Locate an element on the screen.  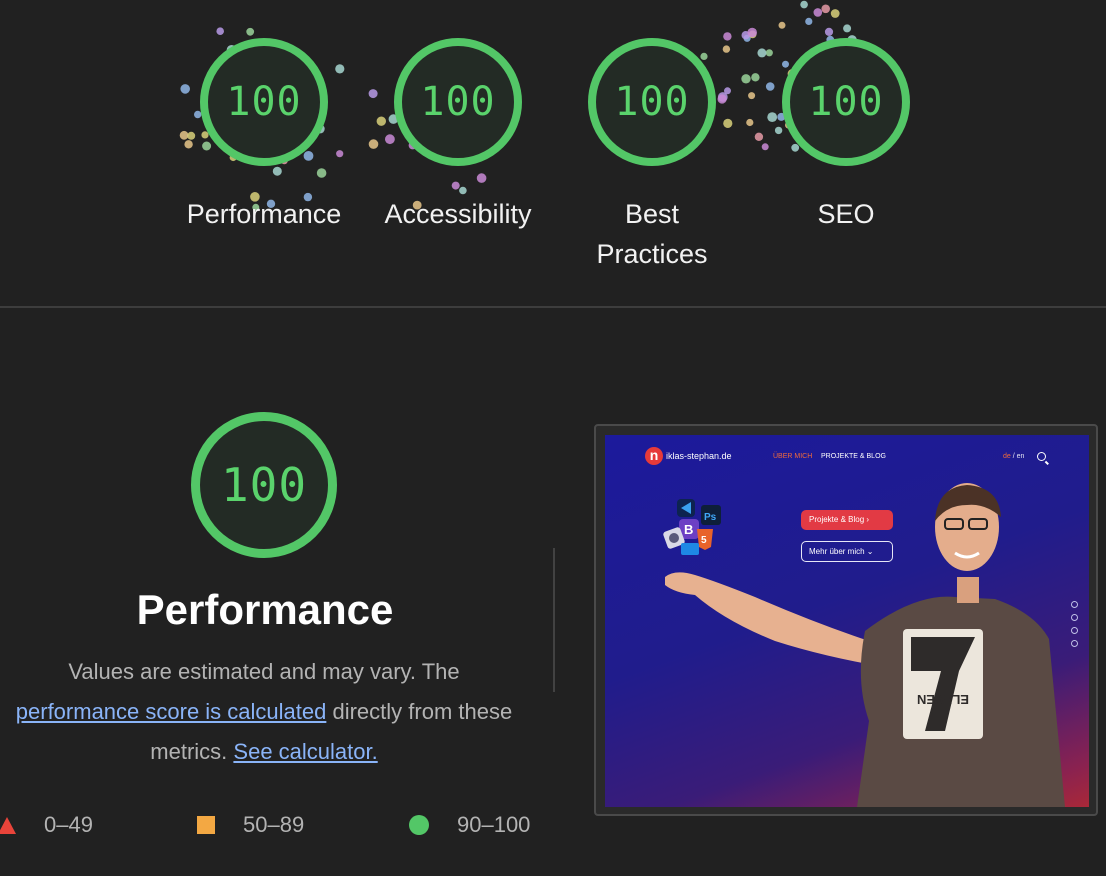
lang-en: en is located at coordinates (1020, 456).